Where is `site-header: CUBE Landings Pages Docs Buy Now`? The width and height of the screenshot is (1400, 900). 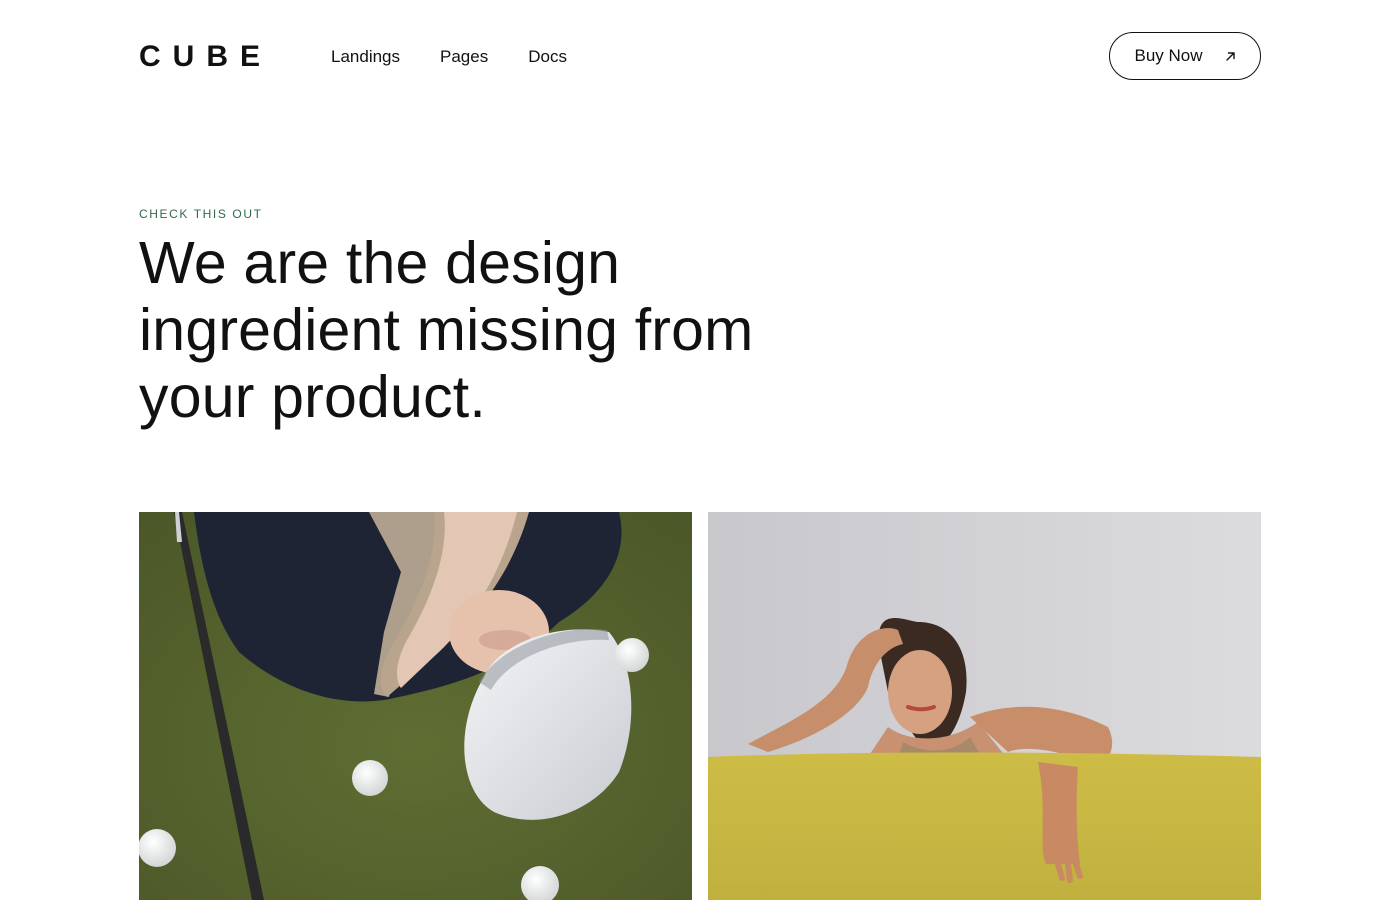 site-header: CUBE Landings Pages Docs Buy Now is located at coordinates (700, 57).